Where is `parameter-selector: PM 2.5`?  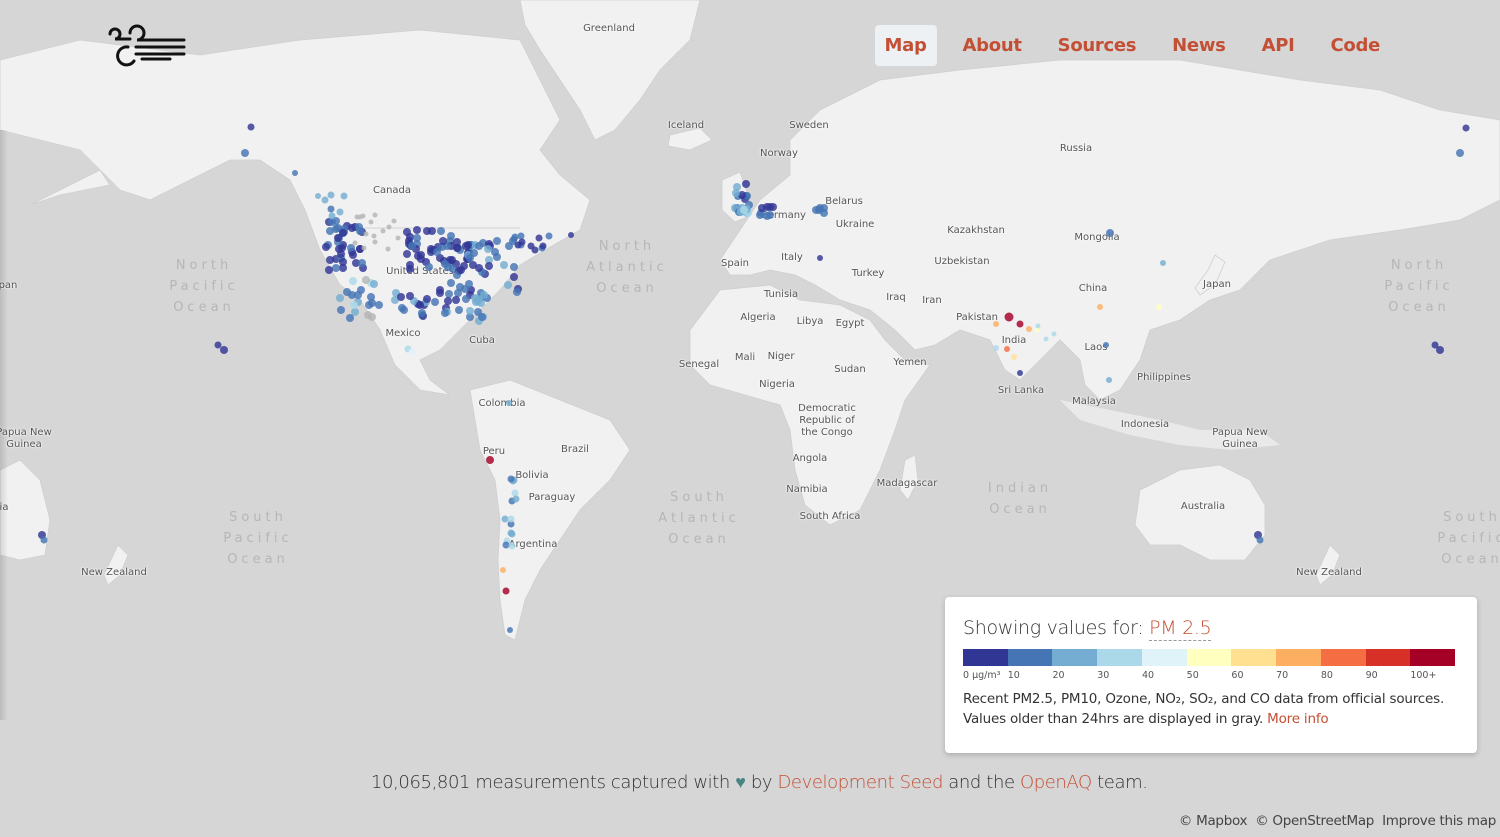 parameter-selector: PM 2.5 is located at coordinates (1180, 629).